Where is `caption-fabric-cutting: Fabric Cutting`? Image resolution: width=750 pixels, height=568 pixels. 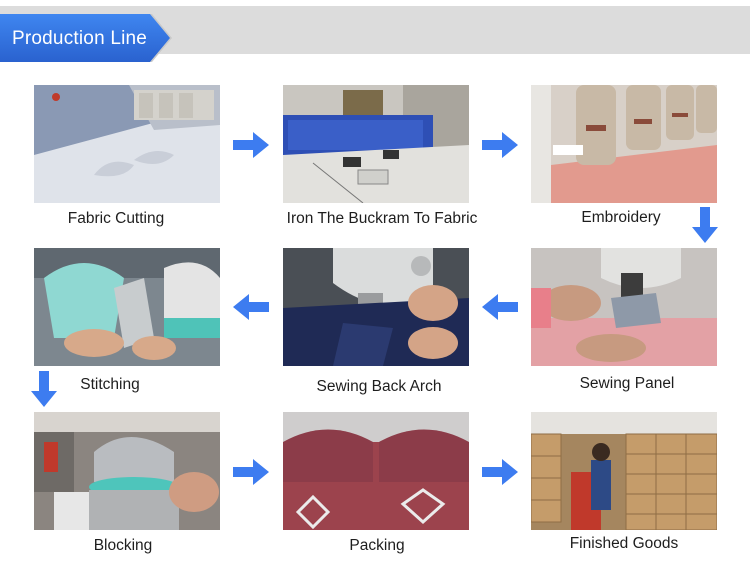 caption-fabric-cutting: Fabric Cutting is located at coordinates (116, 218).